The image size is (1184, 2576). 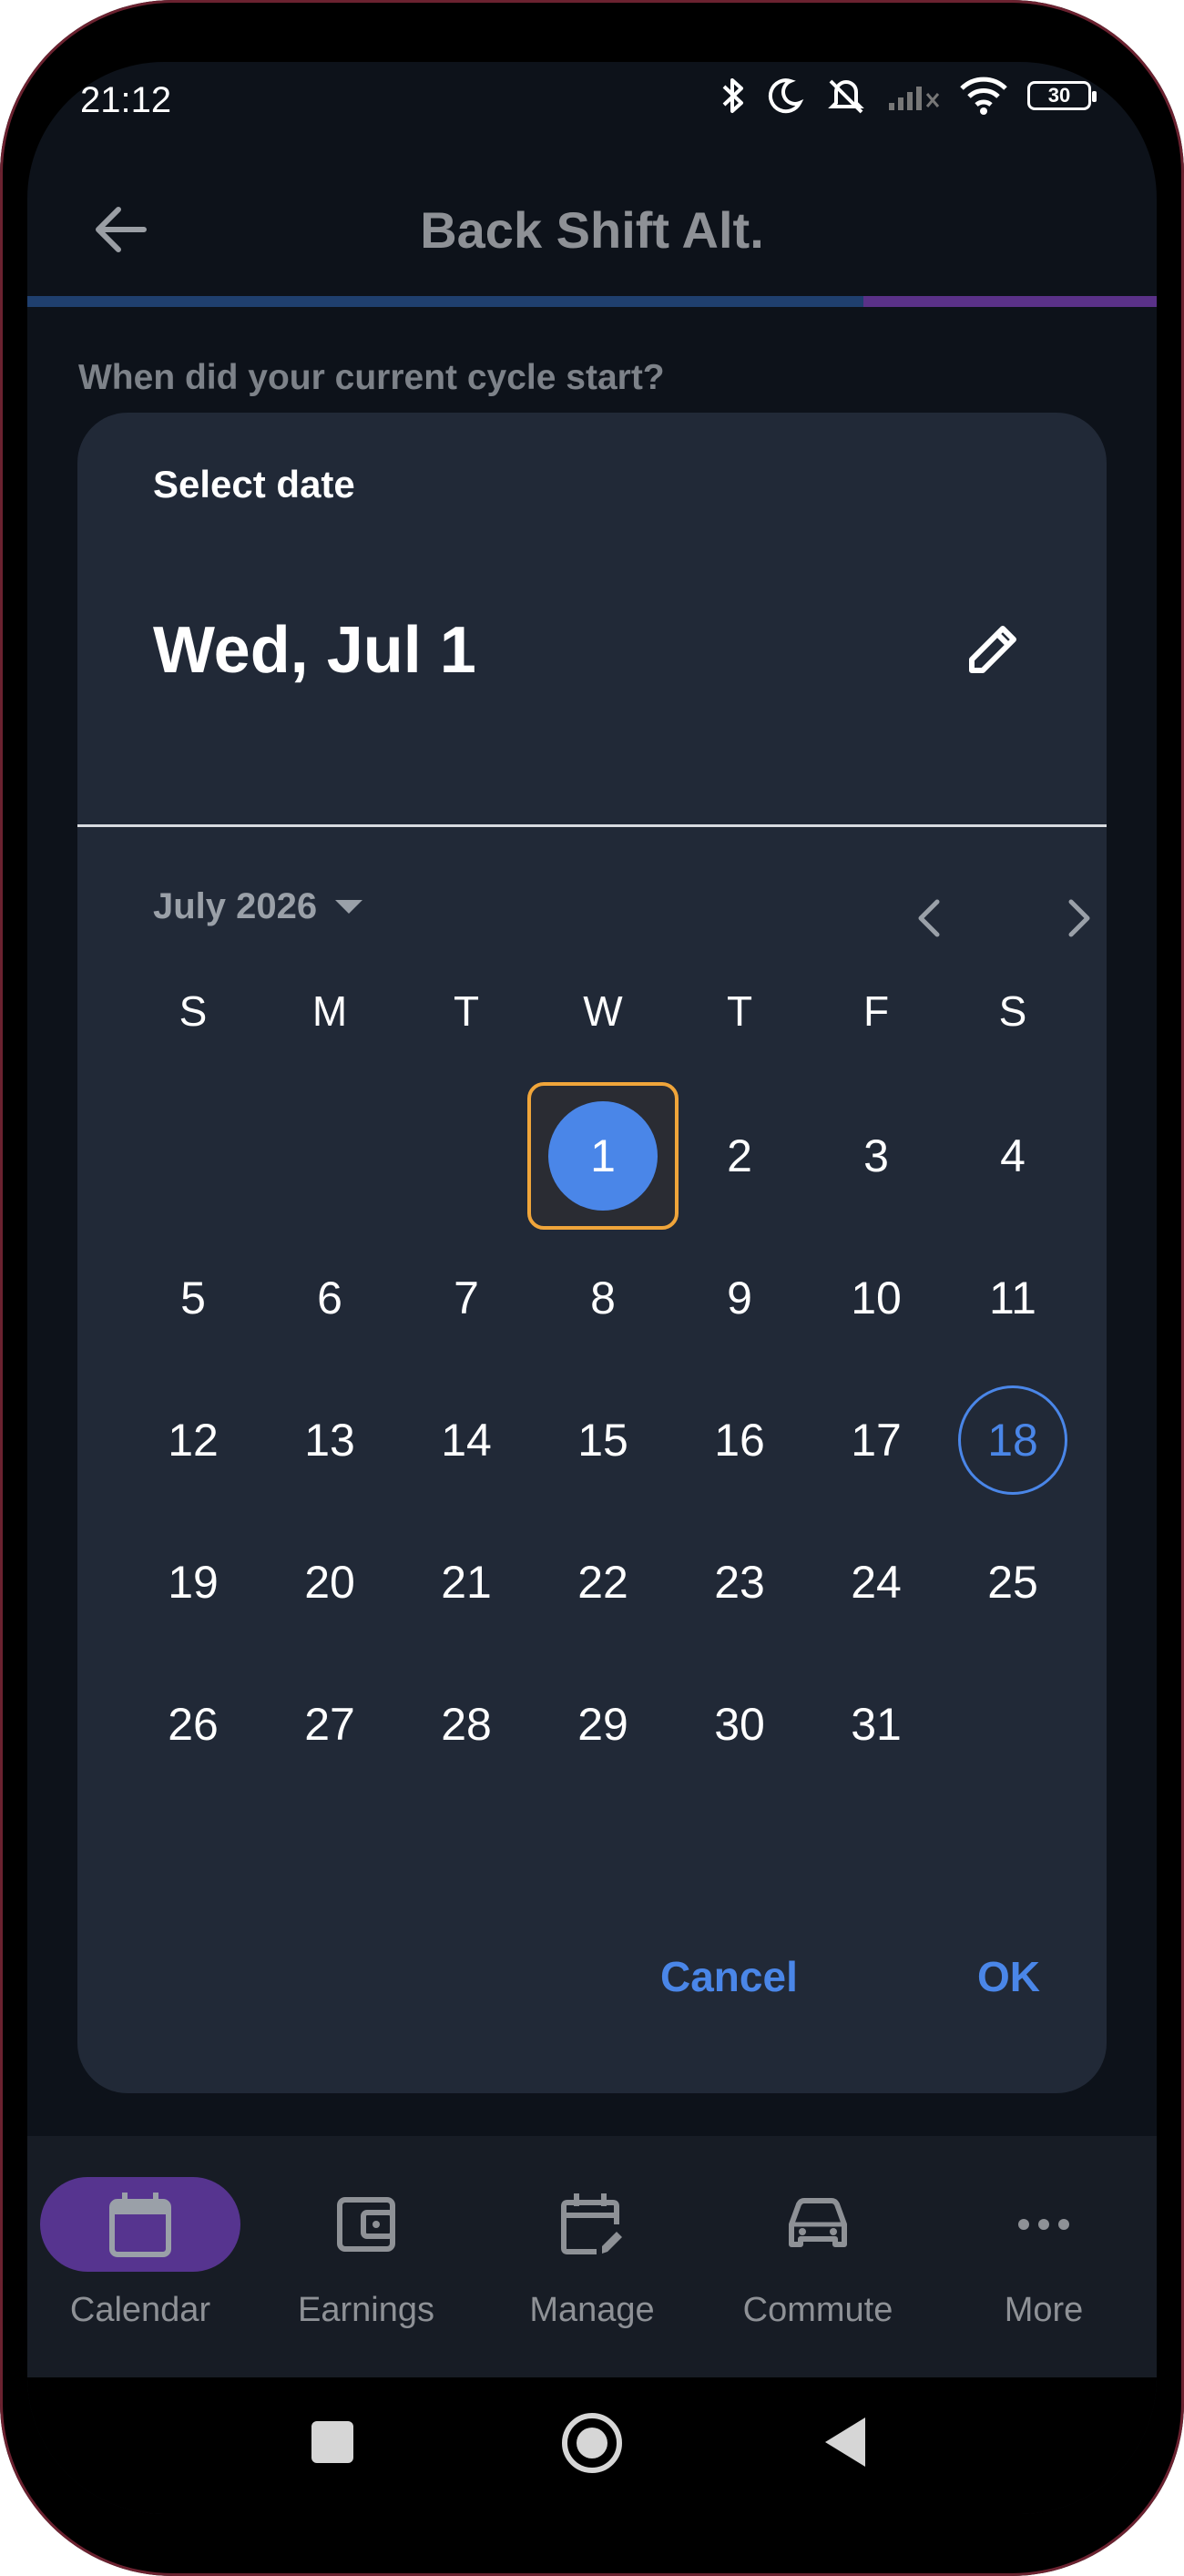 What do you see at coordinates (993, 649) in the screenshot?
I see `switch-to-input-button` at bounding box center [993, 649].